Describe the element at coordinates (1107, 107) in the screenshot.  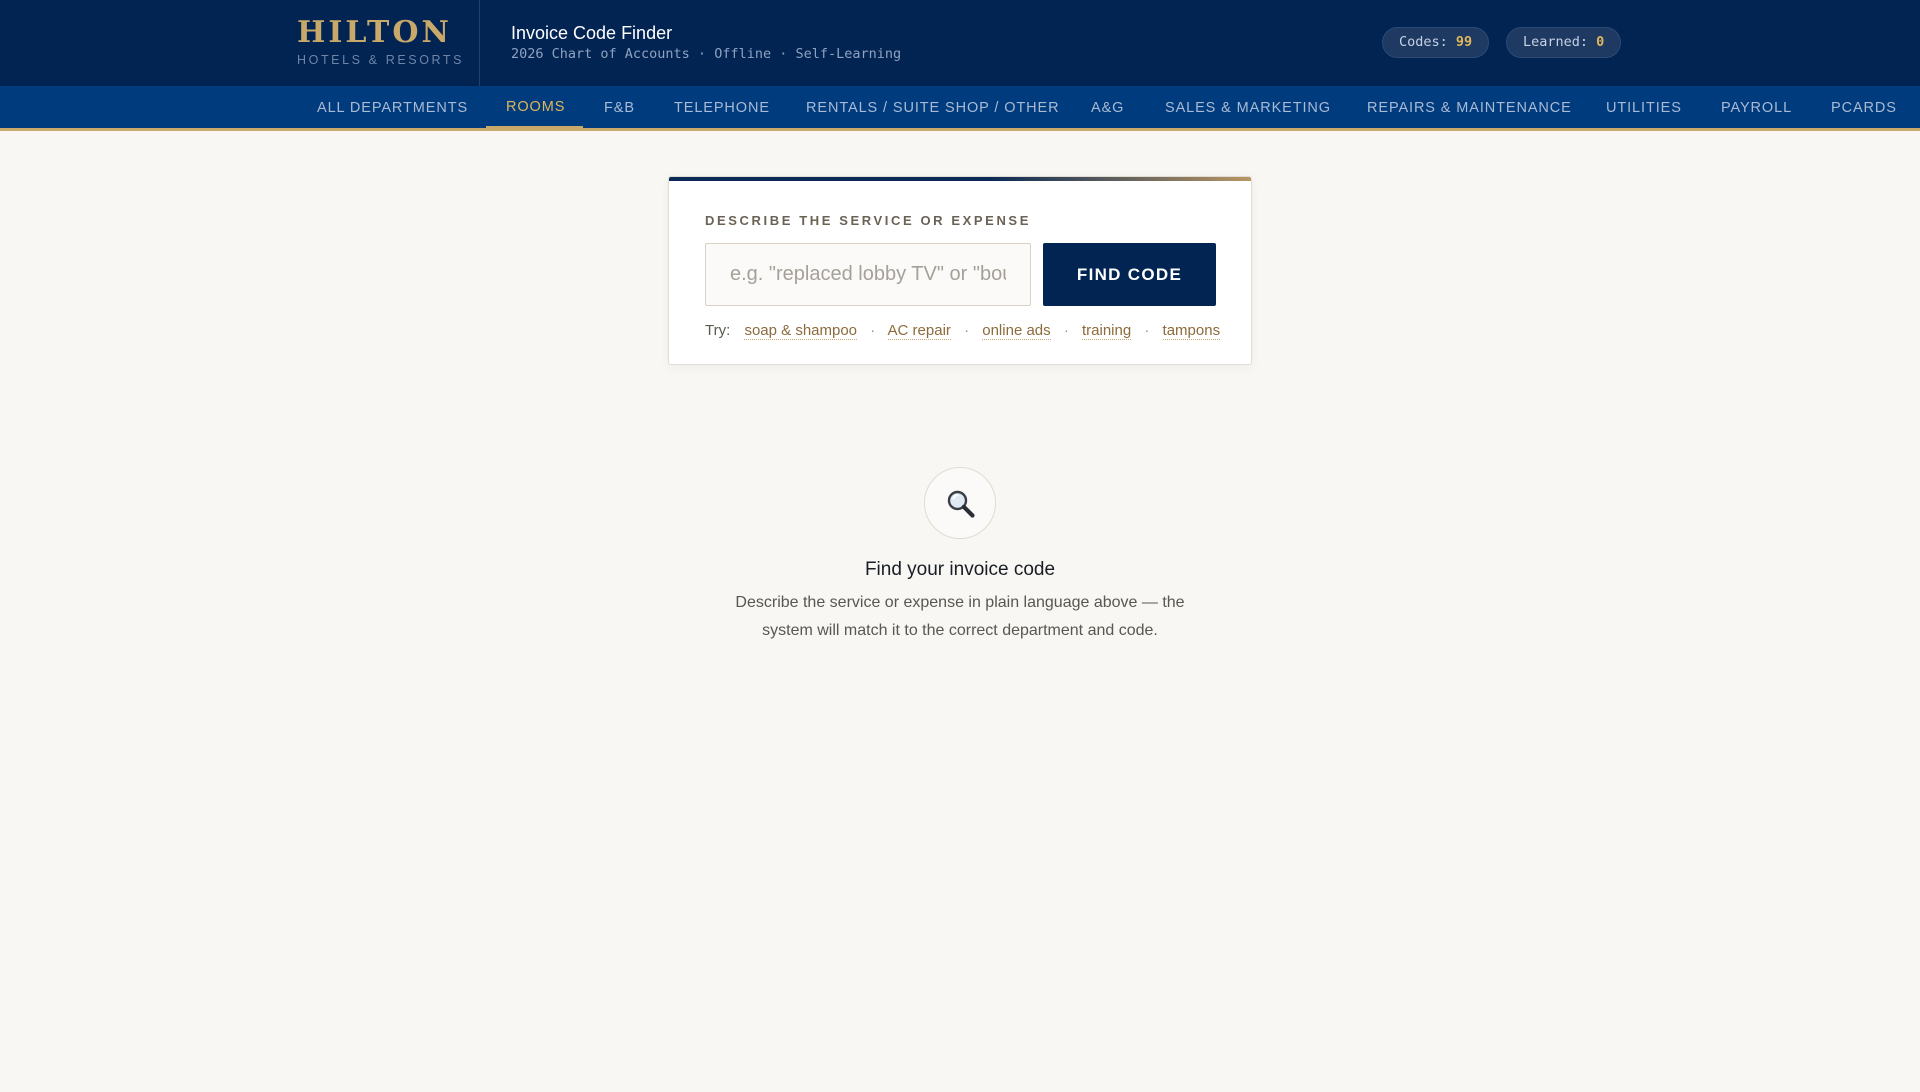
I see `tab-ag: A&G` at that location.